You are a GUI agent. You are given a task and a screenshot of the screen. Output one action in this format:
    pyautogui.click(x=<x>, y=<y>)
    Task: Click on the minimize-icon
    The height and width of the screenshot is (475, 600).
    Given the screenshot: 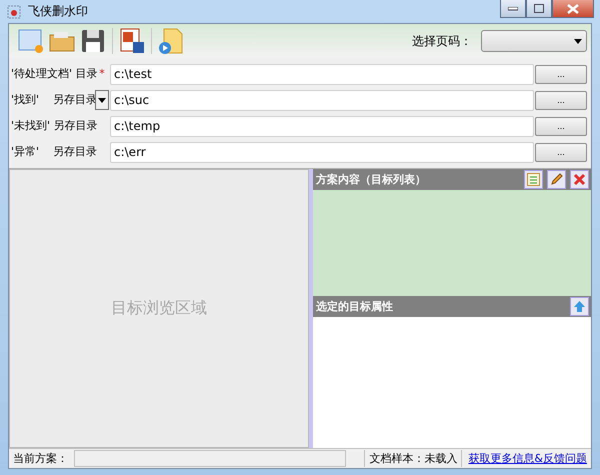 What is the action you would take?
    pyautogui.click(x=513, y=8)
    